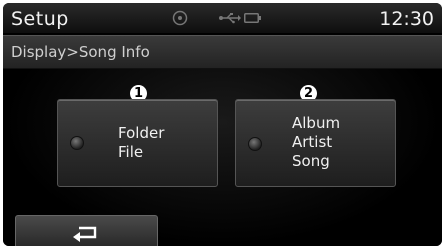 This screenshot has width=445, height=249. I want to click on option-album-artist-song: Album Artist Song, so click(315, 143).